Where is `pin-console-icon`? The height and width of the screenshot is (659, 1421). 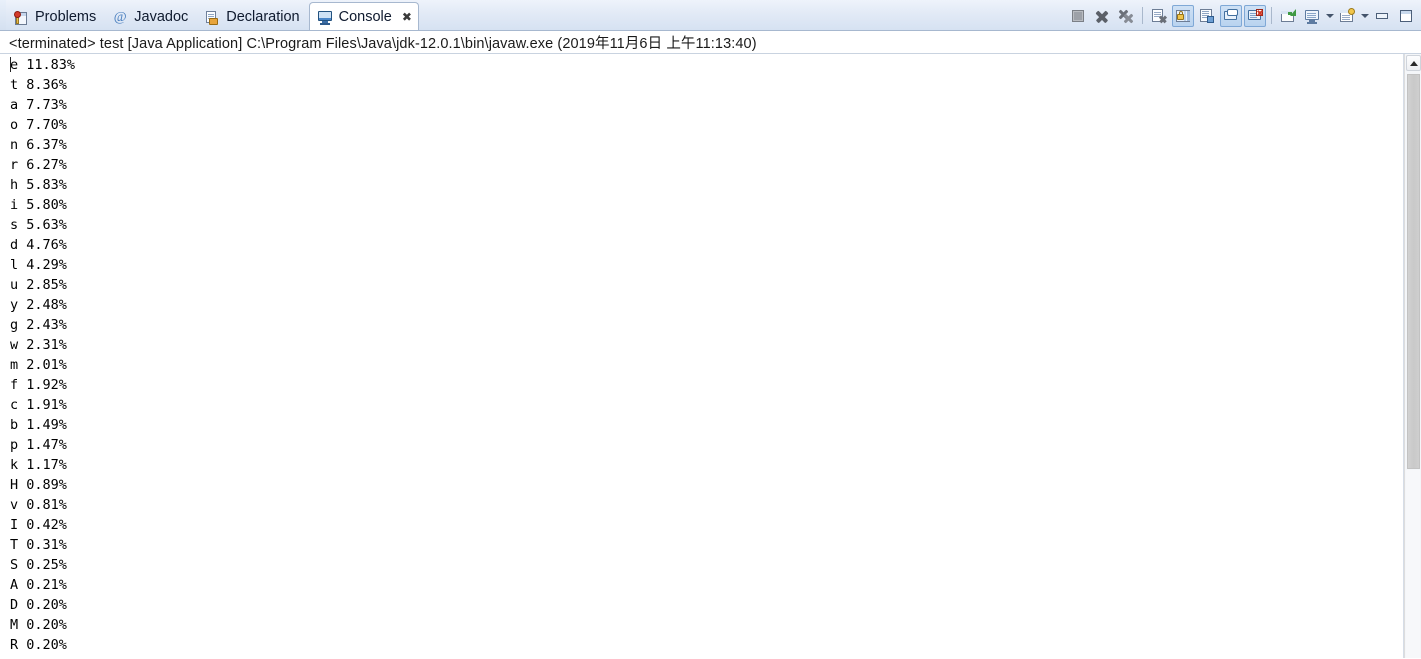 pin-console-icon is located at coordinates (1288, 16).